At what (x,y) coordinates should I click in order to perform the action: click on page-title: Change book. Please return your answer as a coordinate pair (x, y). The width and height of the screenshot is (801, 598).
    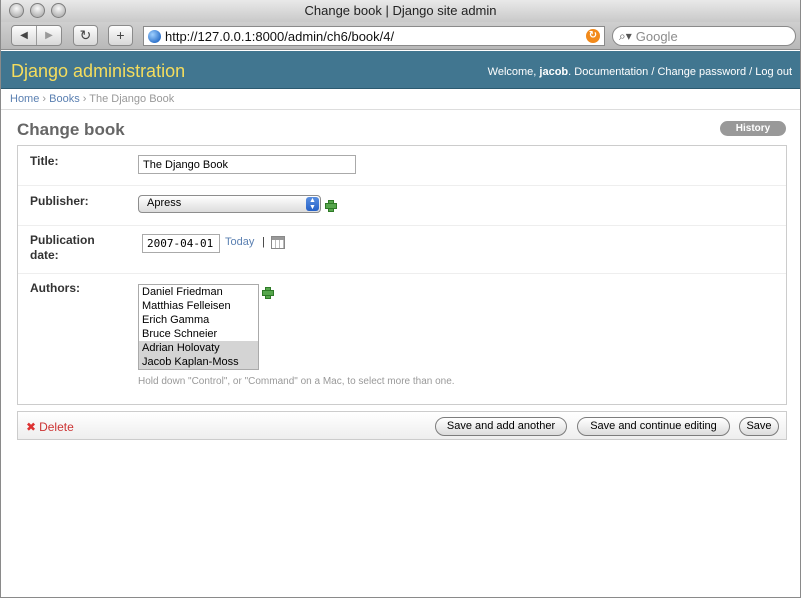
    Looking at the image, I should click on (71, 129).